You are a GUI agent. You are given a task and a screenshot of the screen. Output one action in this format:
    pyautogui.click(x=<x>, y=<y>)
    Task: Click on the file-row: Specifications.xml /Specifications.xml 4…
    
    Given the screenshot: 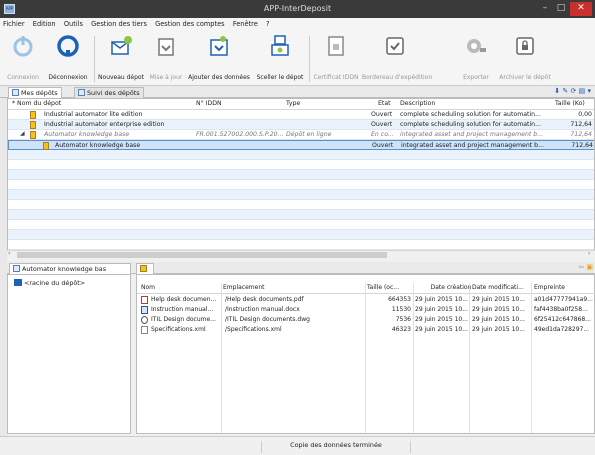 What is the action you would take?
    pyautogui.click(x=366, y=330)
    